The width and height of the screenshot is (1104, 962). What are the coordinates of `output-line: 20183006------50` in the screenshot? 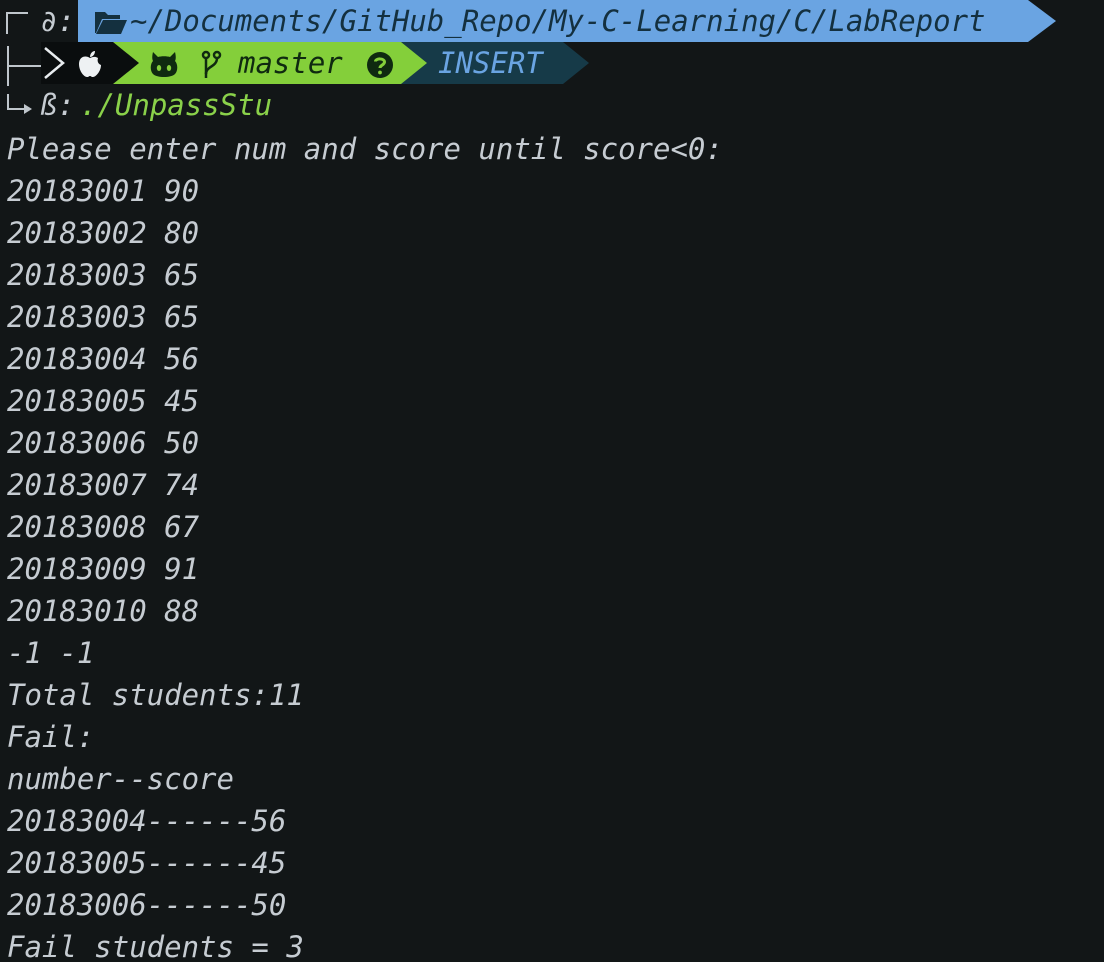 It's located at (147, 905).